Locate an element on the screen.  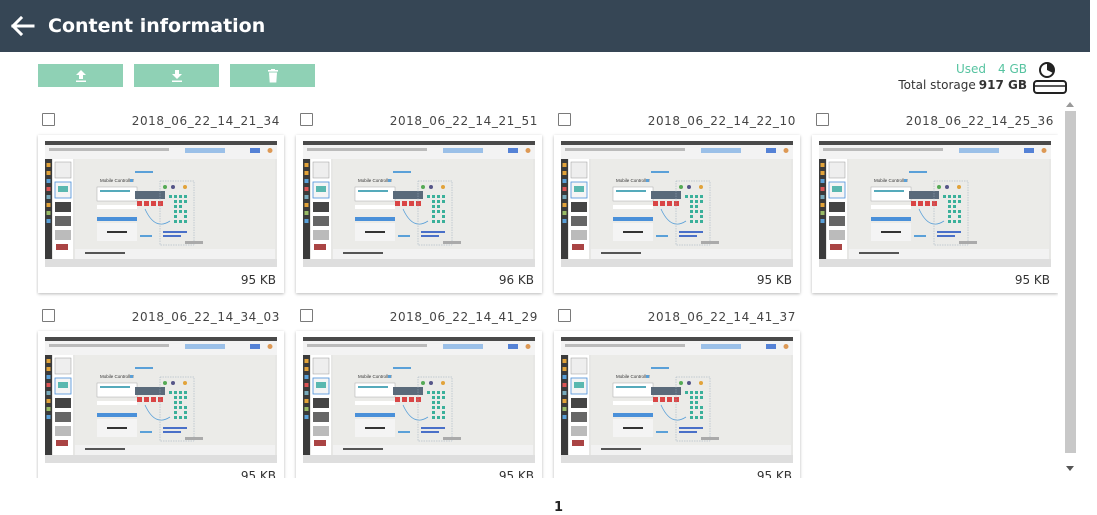
card-header: 2018_06_22_14_22_10 is located at coordinates (677, 122).